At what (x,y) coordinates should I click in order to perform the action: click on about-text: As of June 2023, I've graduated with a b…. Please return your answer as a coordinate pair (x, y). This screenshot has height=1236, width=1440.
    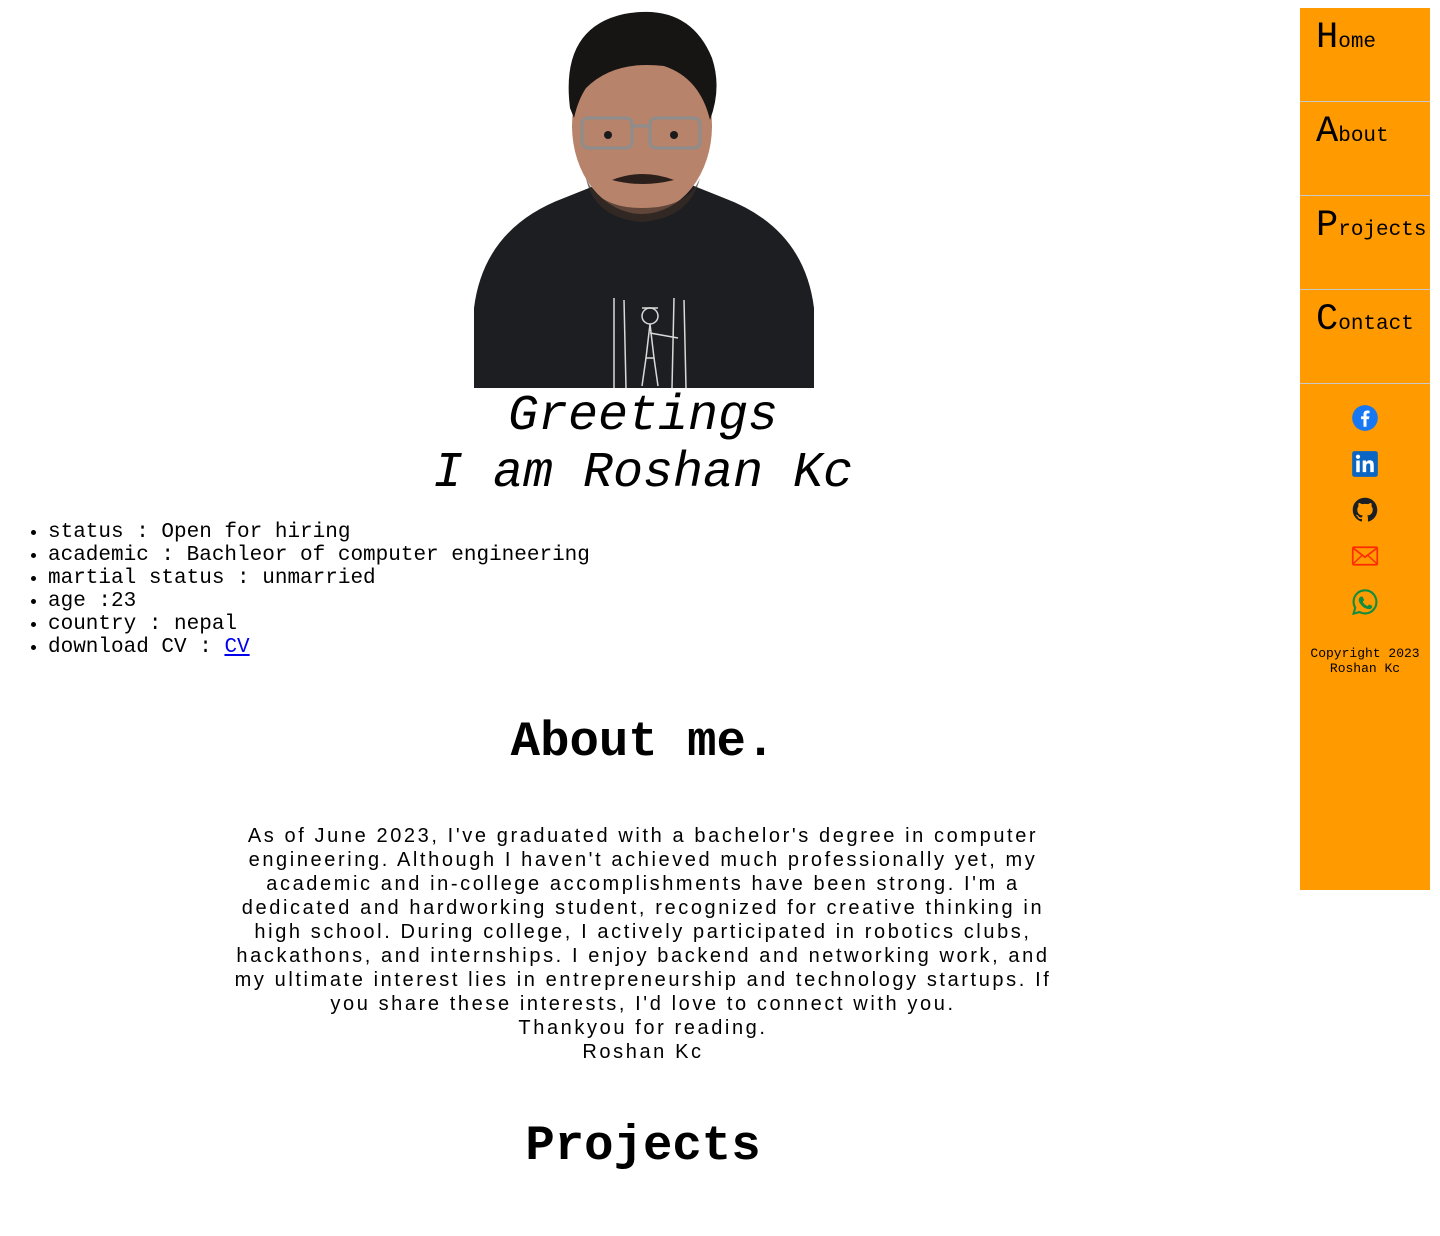
    Looking at the image, I should click on (643, 944).